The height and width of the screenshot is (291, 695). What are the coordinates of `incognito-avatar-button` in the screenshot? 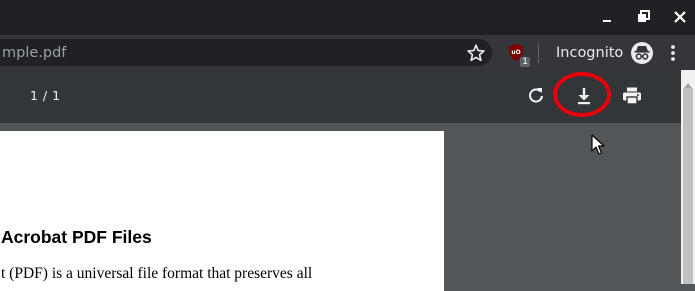 It's located at (642, 53).